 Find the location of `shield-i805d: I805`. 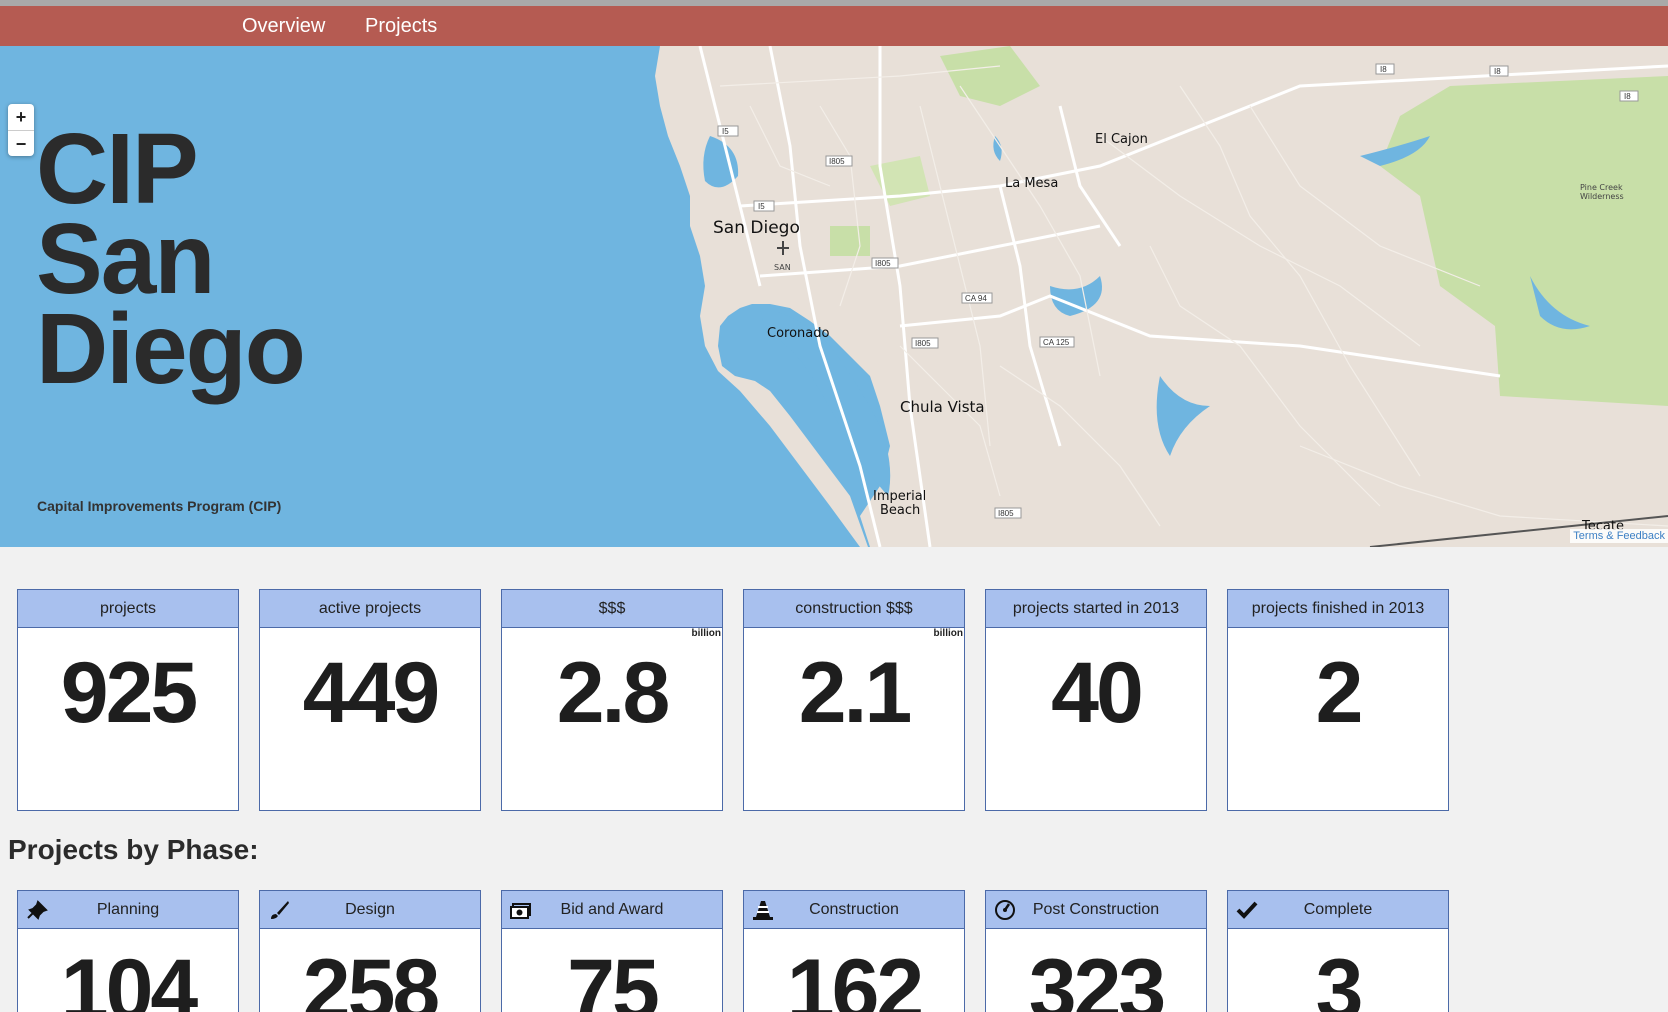

shield-i805d: I805 is located at coordinates (1006, 513).